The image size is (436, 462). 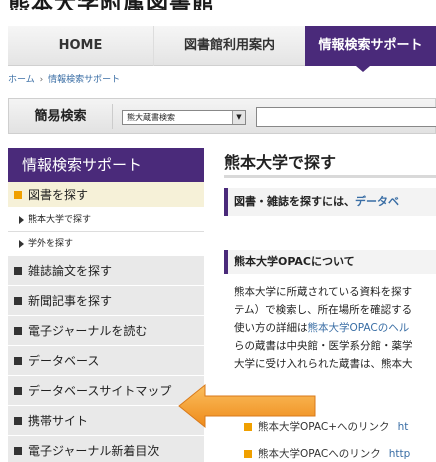 I want to click on sidebar-item-databases: データベース, so click(x=106, y=361).